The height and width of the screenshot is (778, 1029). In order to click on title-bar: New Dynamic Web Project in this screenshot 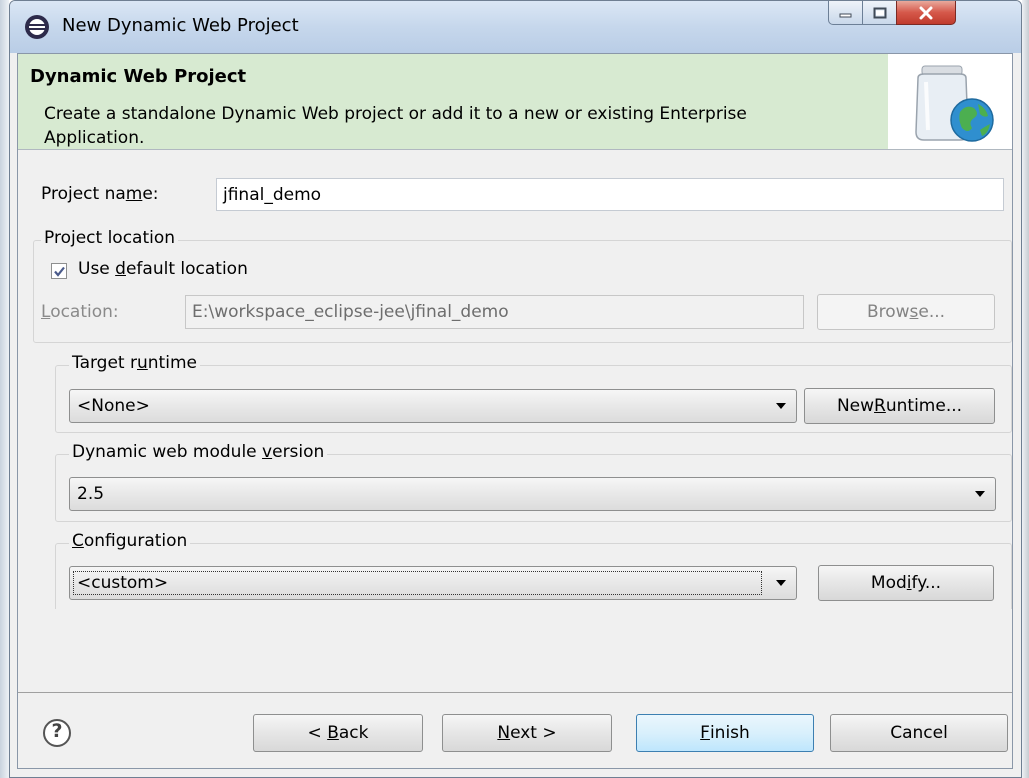, I will do `click(515, 27)`.